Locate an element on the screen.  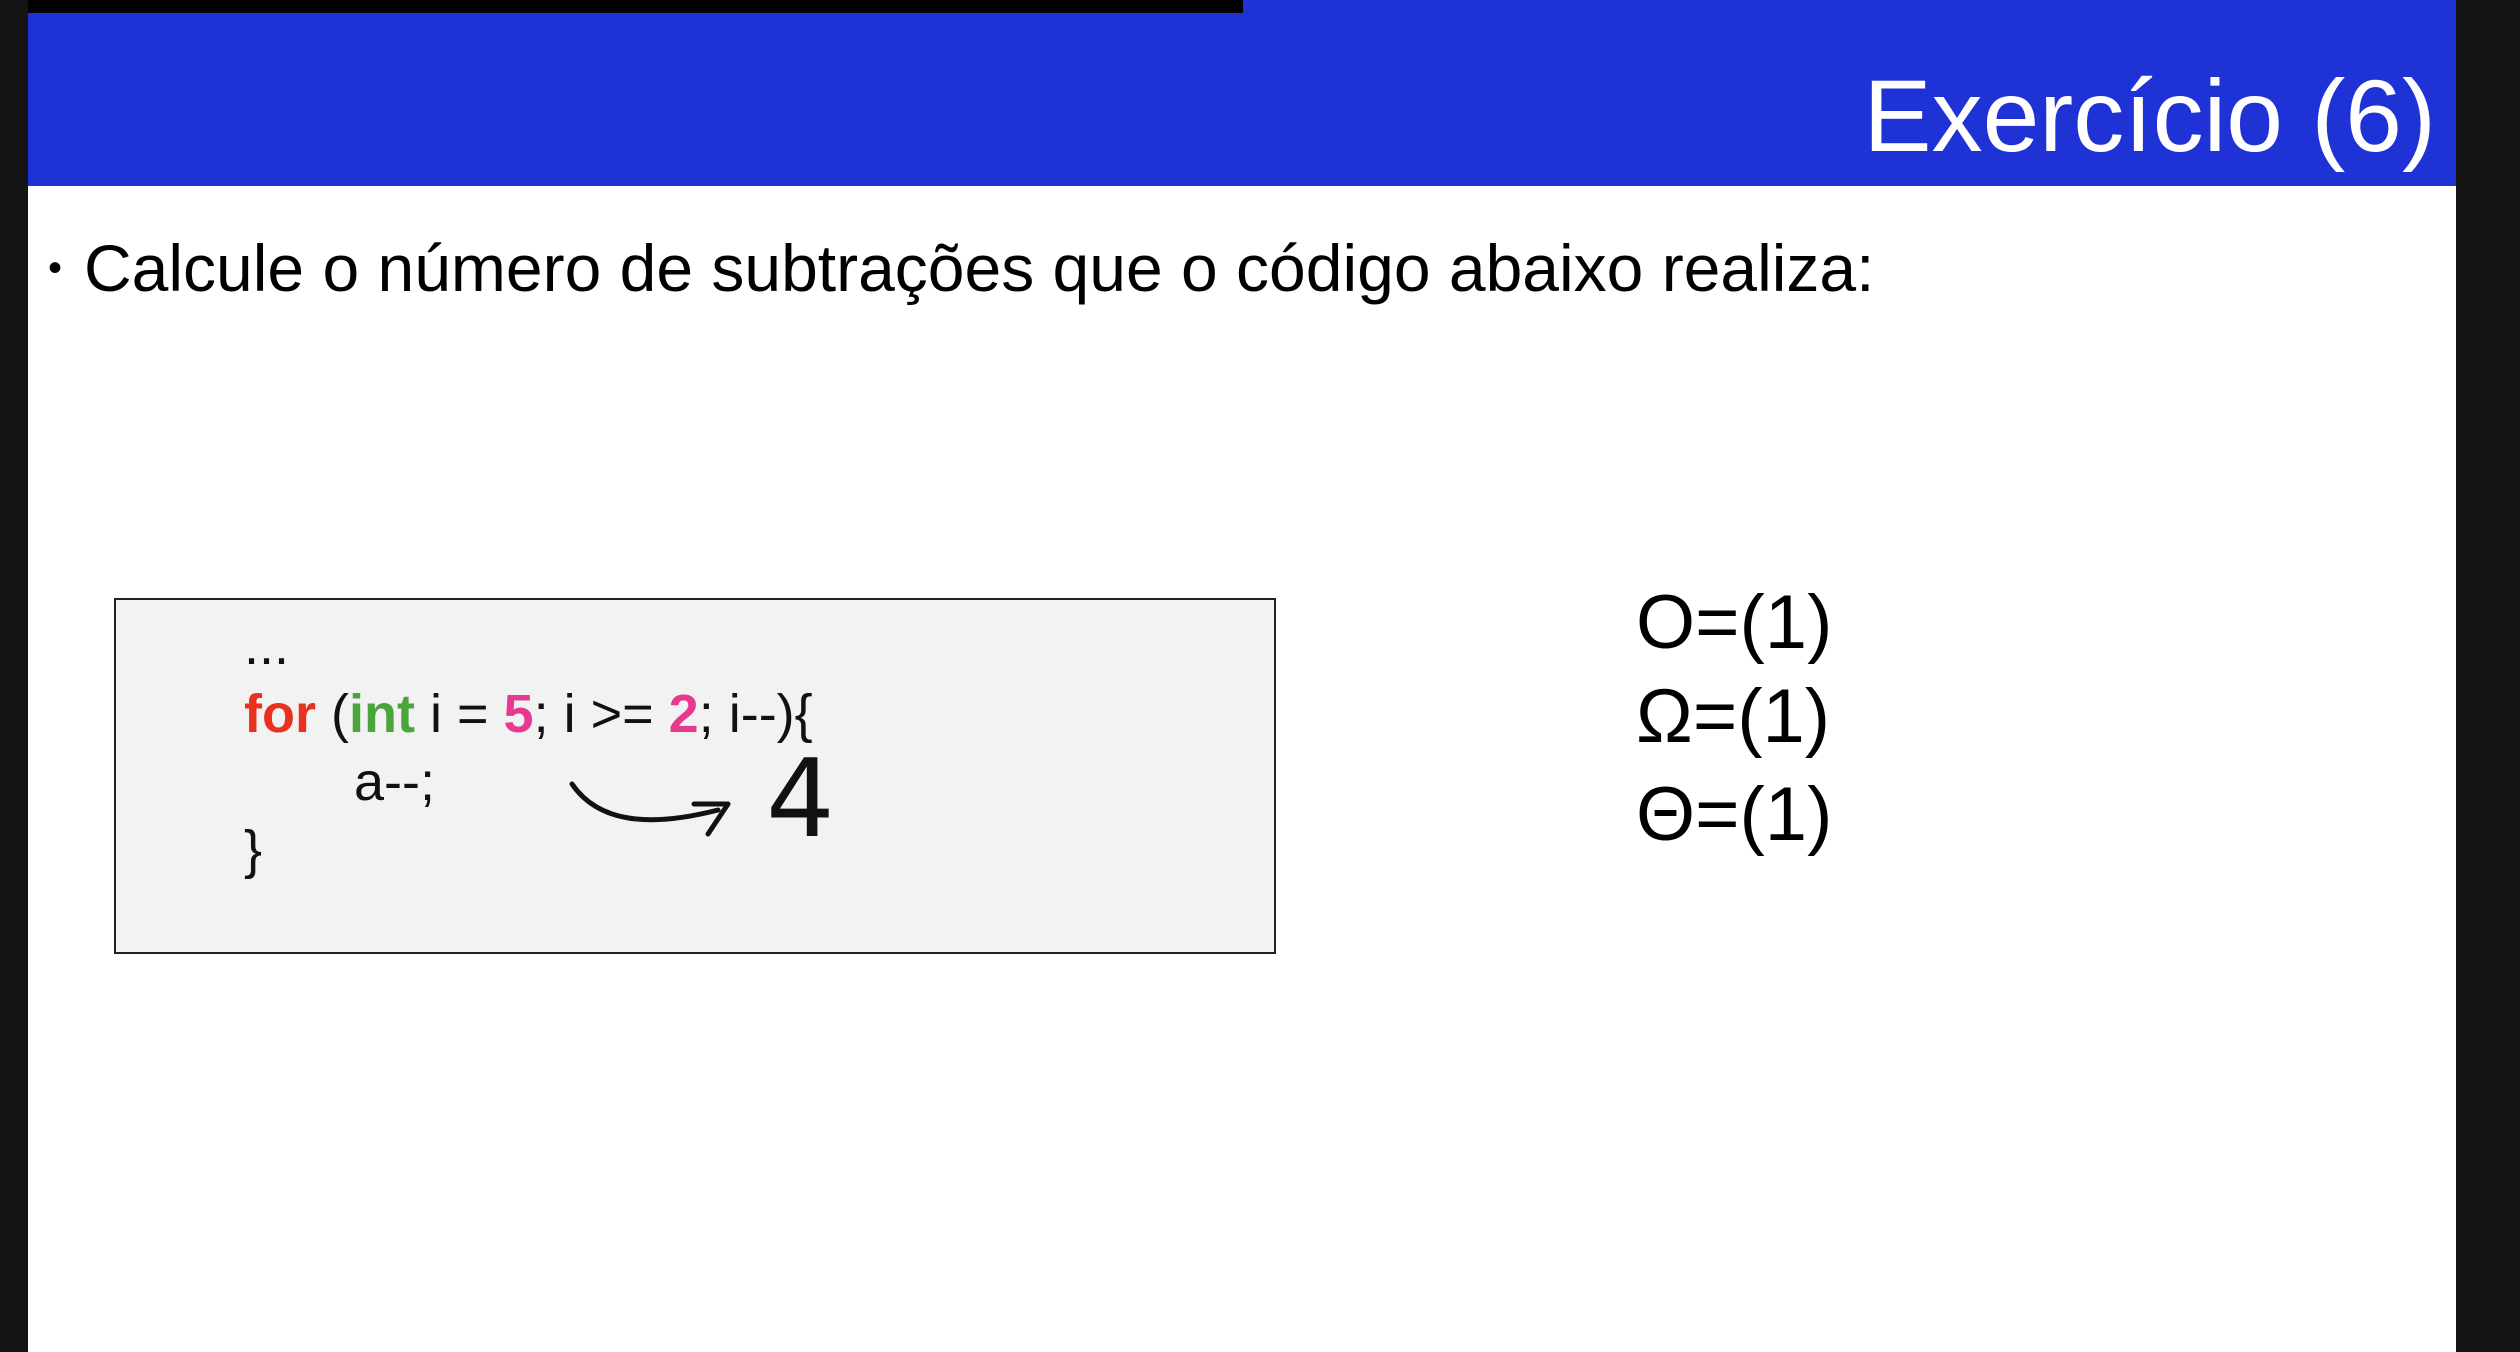
init-value: 5 is located at coordinates (518, 714).